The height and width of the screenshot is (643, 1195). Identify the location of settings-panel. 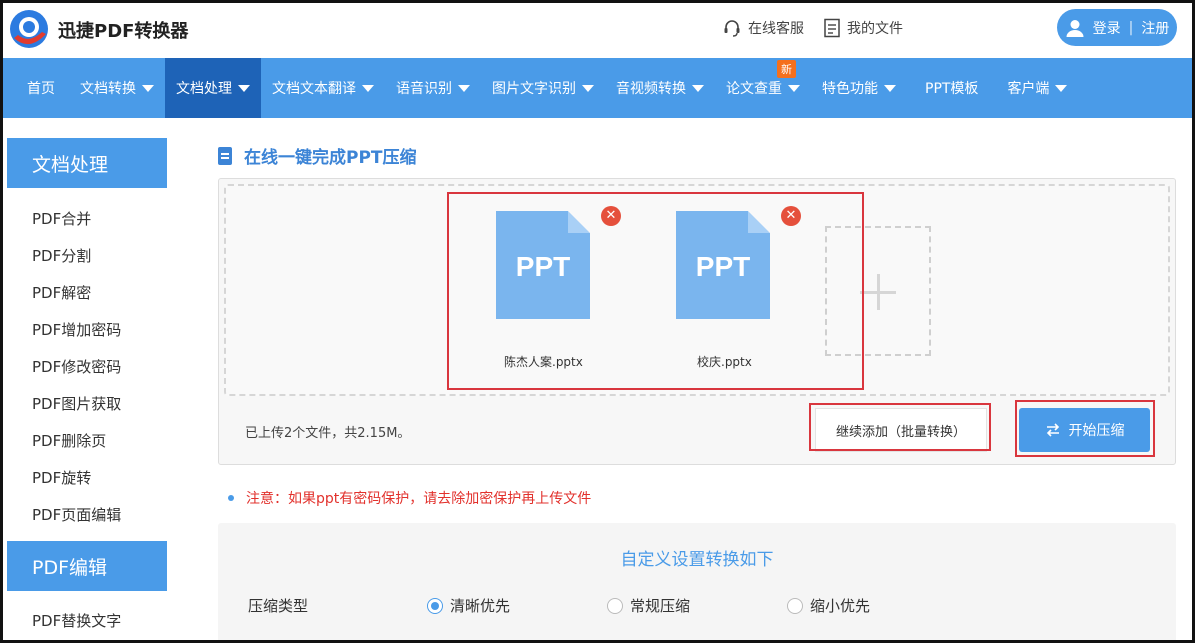
(697, 583).